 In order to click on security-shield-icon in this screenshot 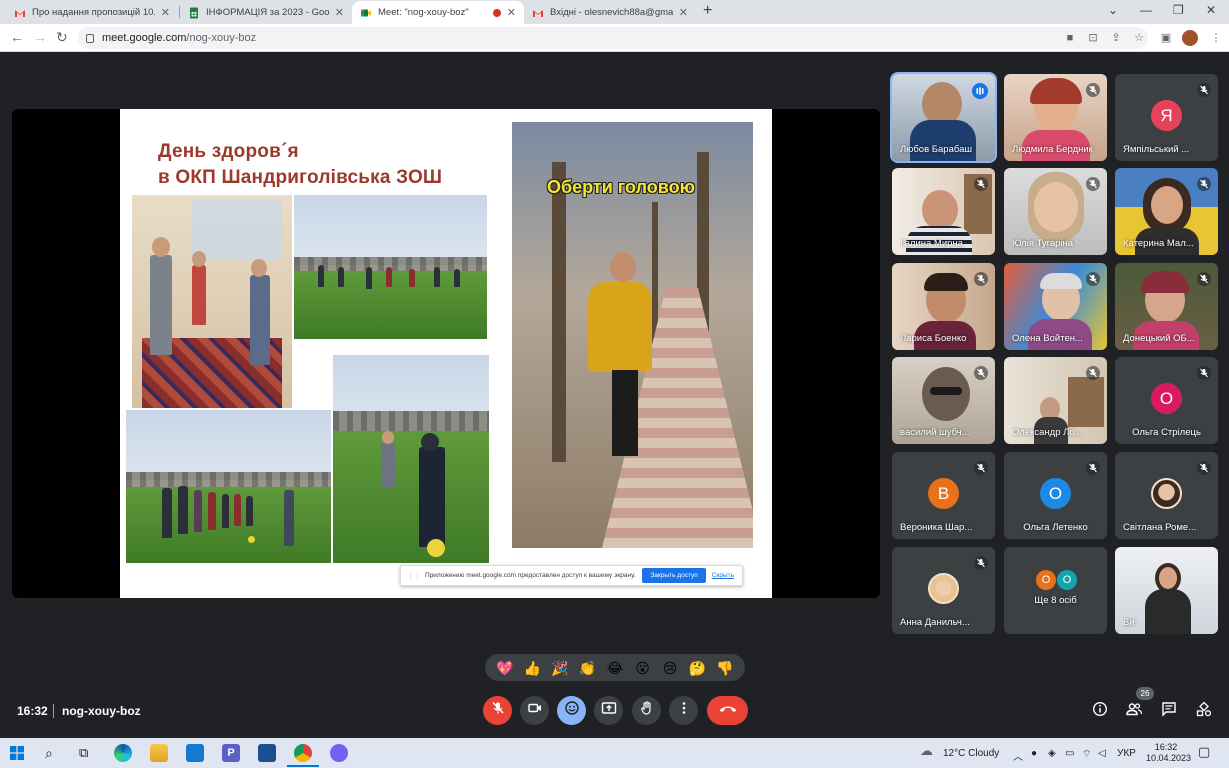, I will do `click(267, 753)`.